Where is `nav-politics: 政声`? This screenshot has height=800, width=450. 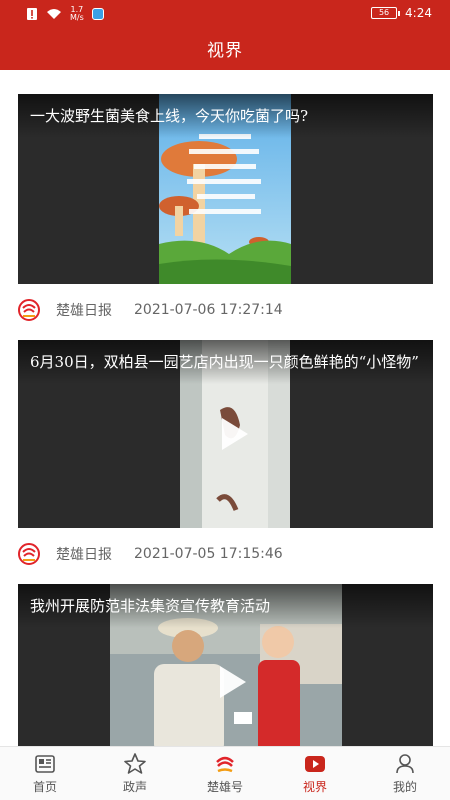 nav-politics: 政声 is located at coordinates (135, 773).